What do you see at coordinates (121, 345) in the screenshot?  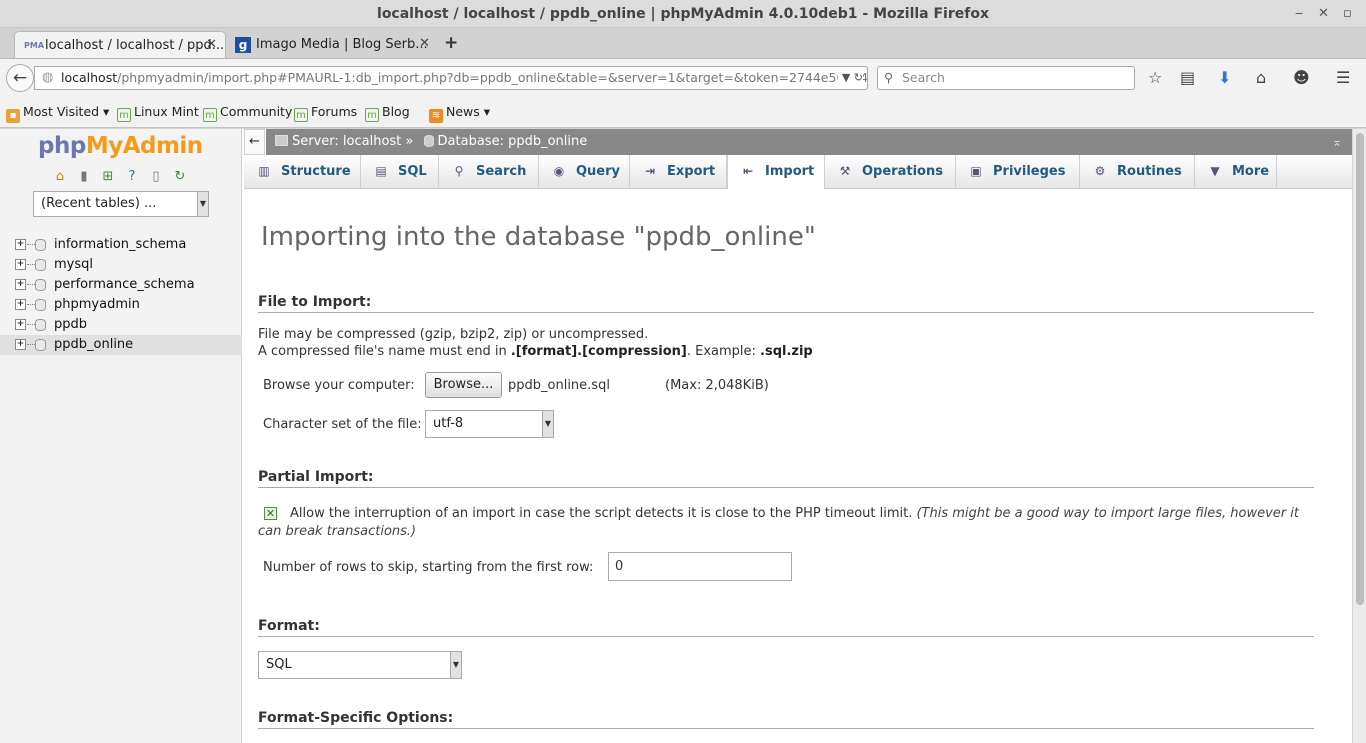 I see `database-item-selected: + ppdb_online` at bounding box center [121, 345].